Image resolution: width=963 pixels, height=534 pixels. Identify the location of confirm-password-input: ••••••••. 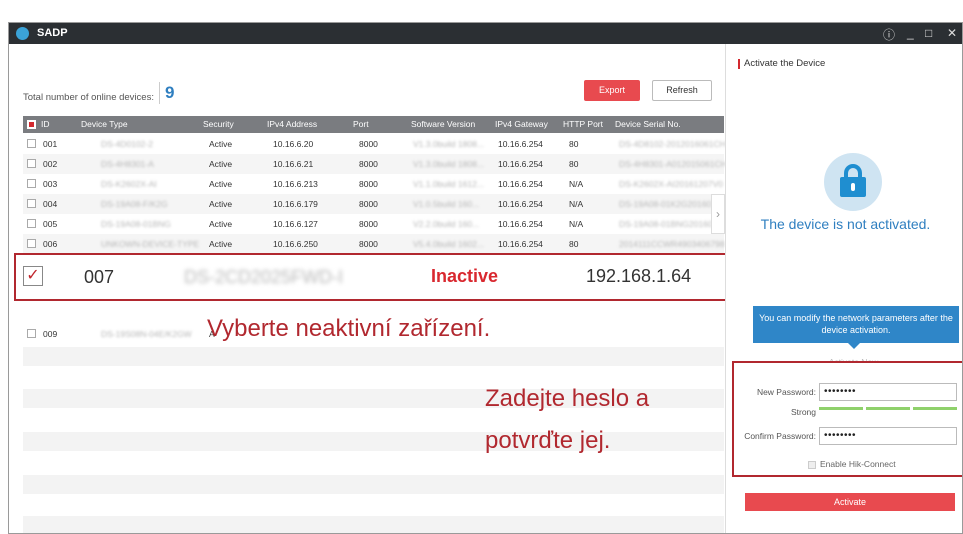
(888, 436).